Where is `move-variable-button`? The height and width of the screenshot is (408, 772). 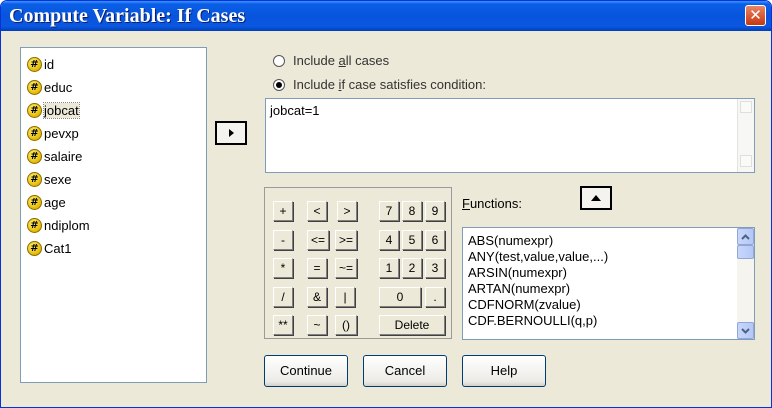 move-variable-button is located at coordinates (231, 133).